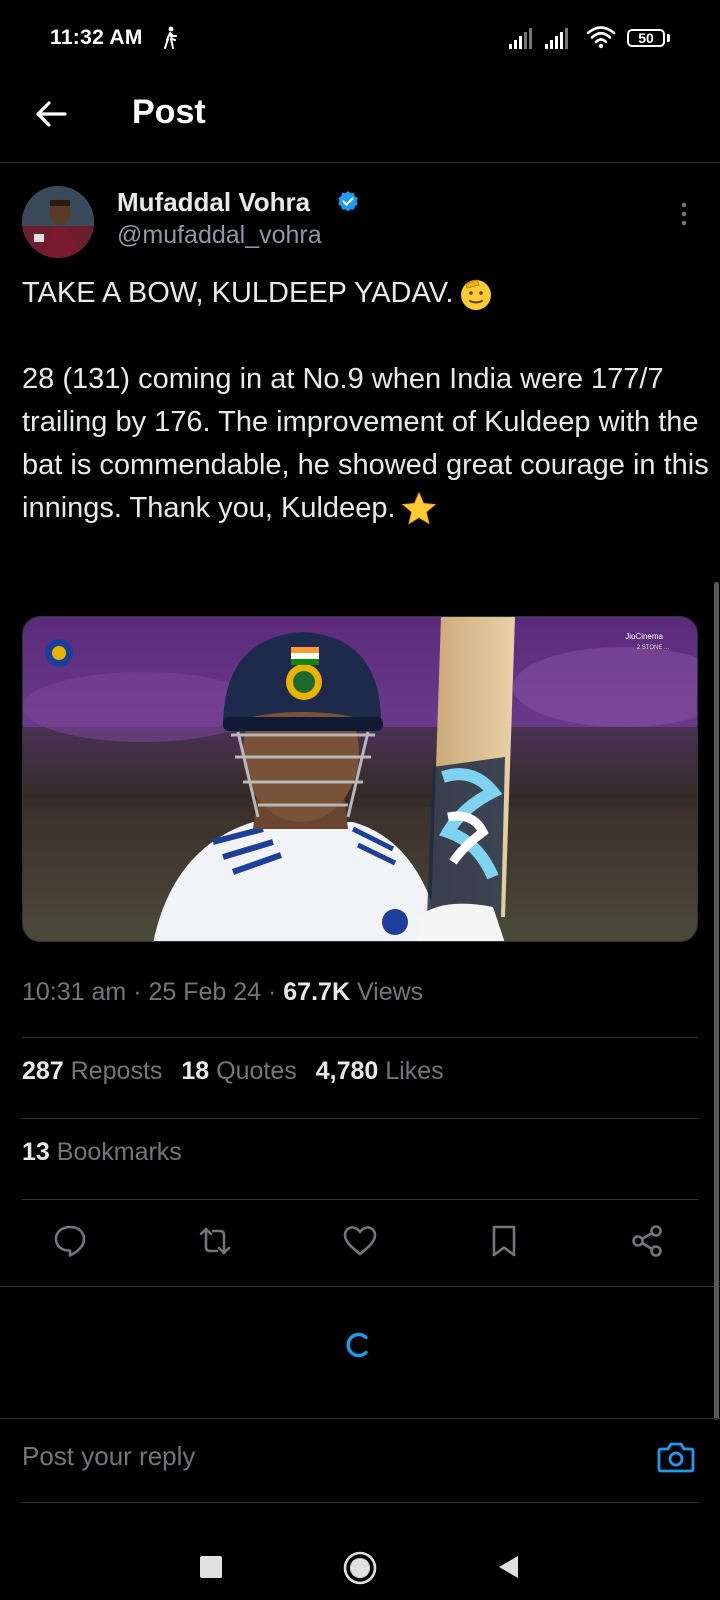 This screenshot has height=1600, width=720. Describe the element at coordinates (108, 1456) in the screenshot. I see `reply-input: Post your reply` at that location.